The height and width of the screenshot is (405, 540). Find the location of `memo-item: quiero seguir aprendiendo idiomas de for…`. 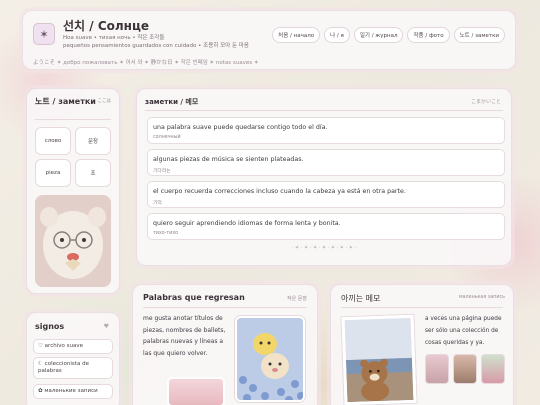

memo-item: quiero seguir aprendiendo idiomas de for… is located at coordinates (326, 226).